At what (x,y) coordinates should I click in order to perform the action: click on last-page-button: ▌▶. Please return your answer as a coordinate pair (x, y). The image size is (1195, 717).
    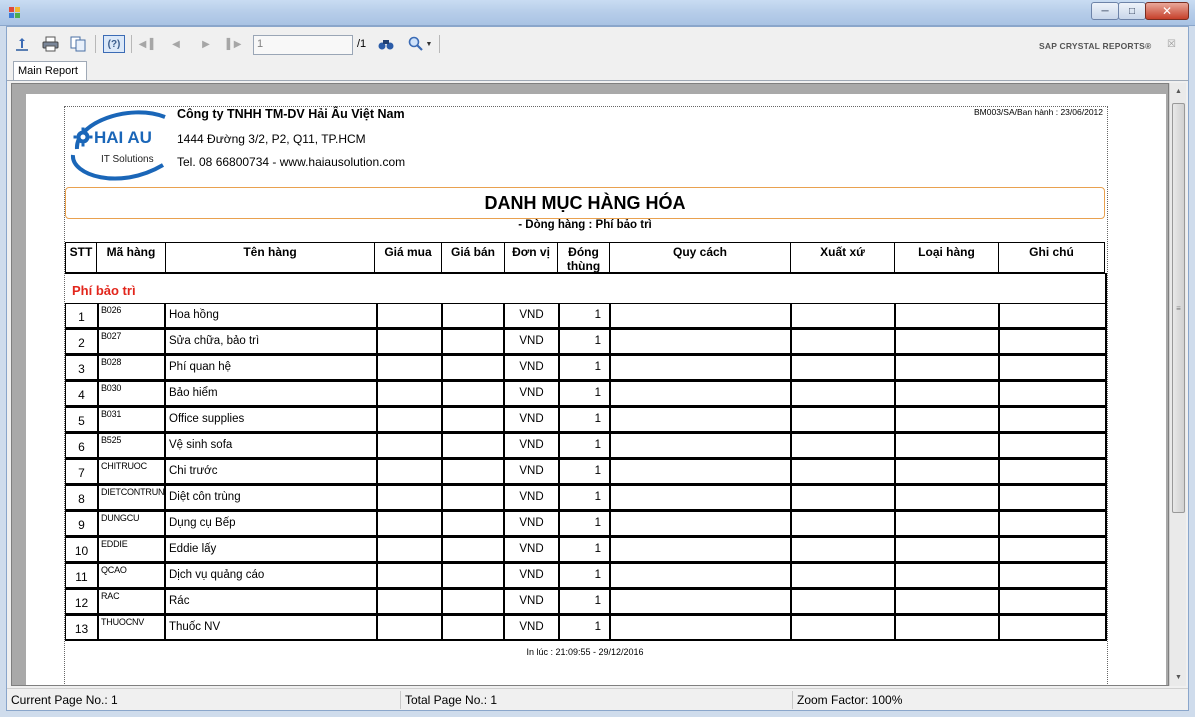
    Looking at the image, I should click on (234, 44).